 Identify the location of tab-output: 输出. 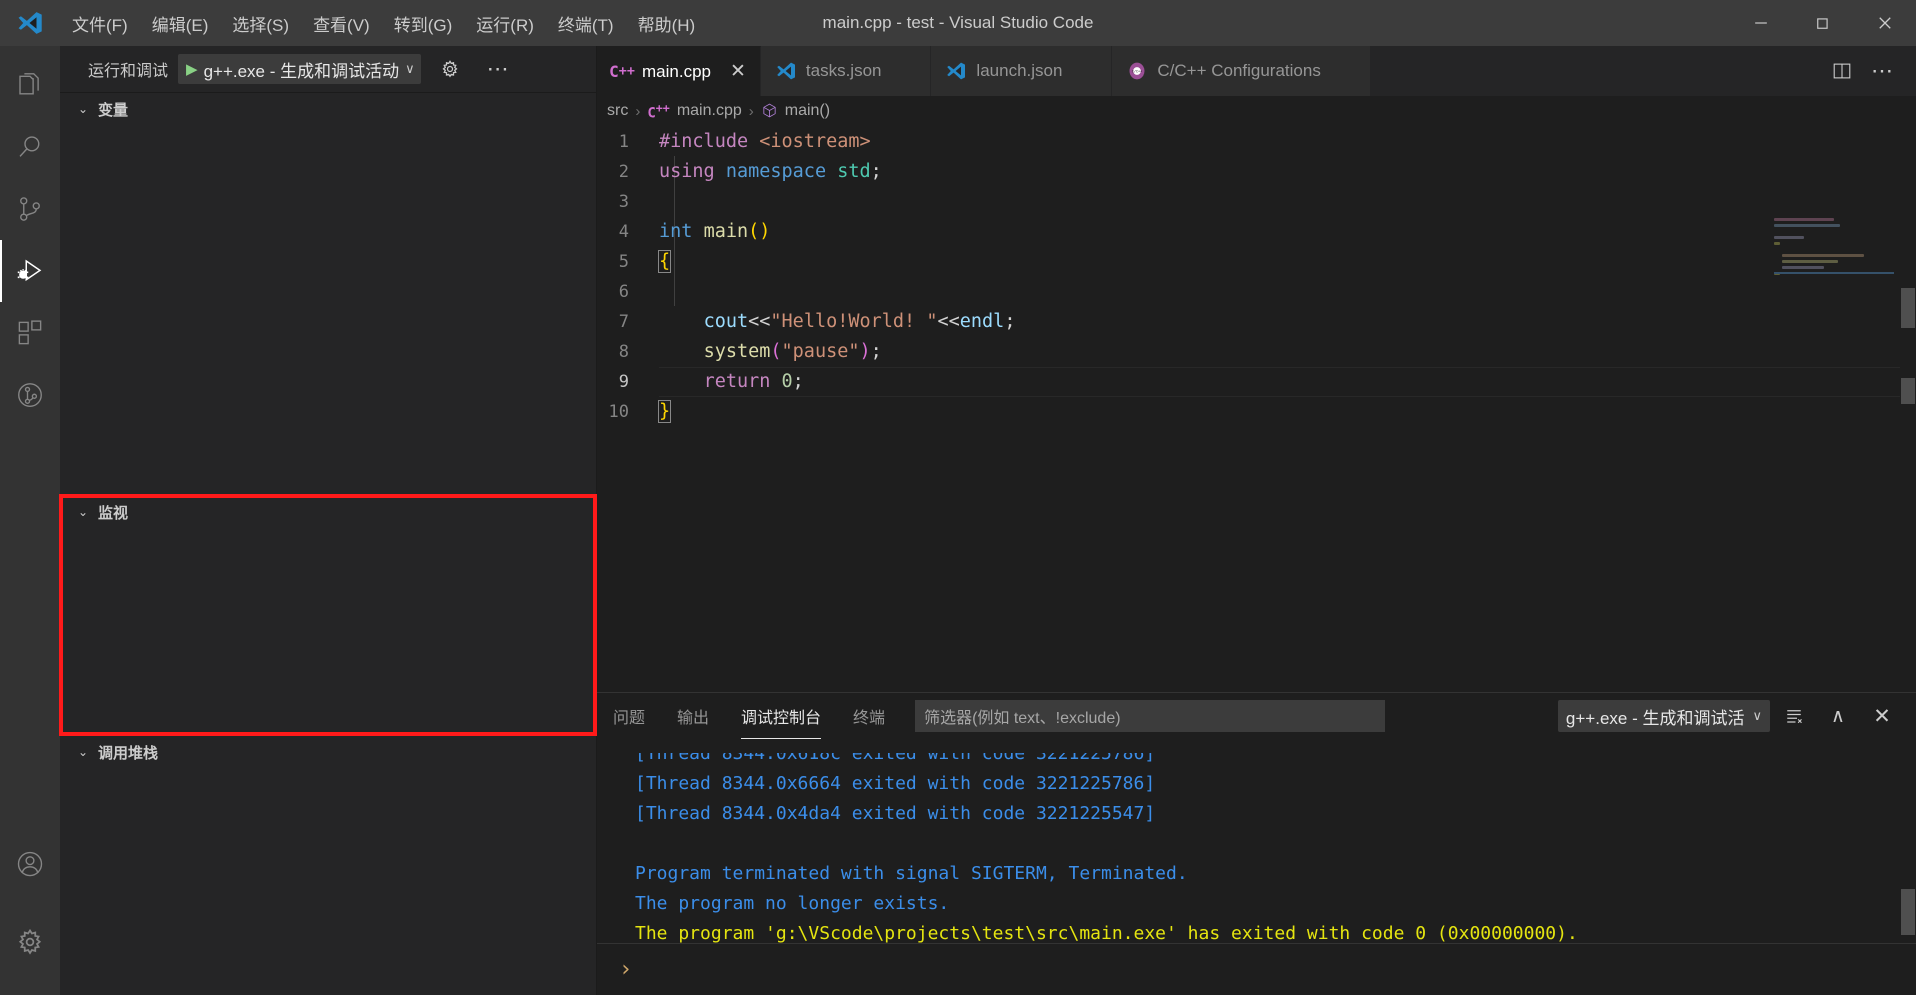
(693, 716).